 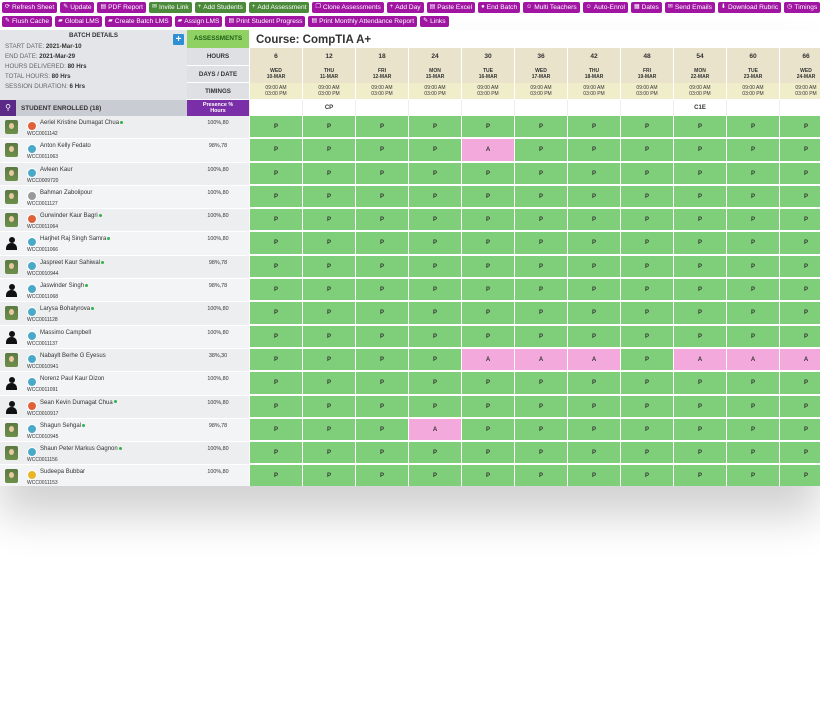 I want to click on add-day-button: + Add Day, so click(x=405, y=7).